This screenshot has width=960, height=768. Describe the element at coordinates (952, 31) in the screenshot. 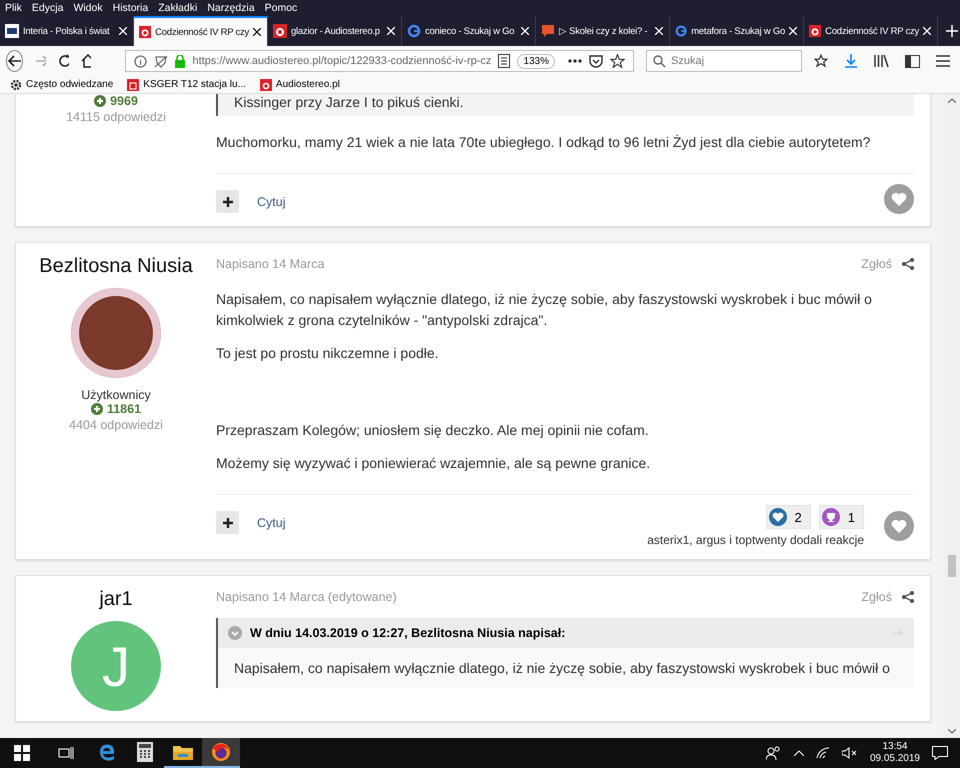

I see `new-tab-icon` at that location.